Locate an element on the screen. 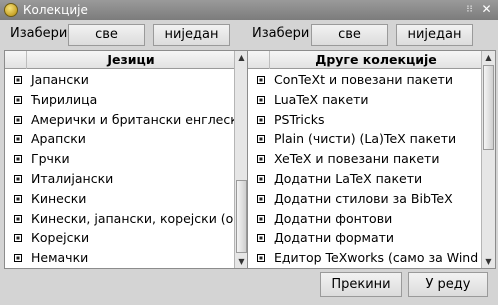 Image resolution: width=498 pixels, height=305 pixels. list-item: XeTeX и повезани пакети is located at coordinates (364, 159).